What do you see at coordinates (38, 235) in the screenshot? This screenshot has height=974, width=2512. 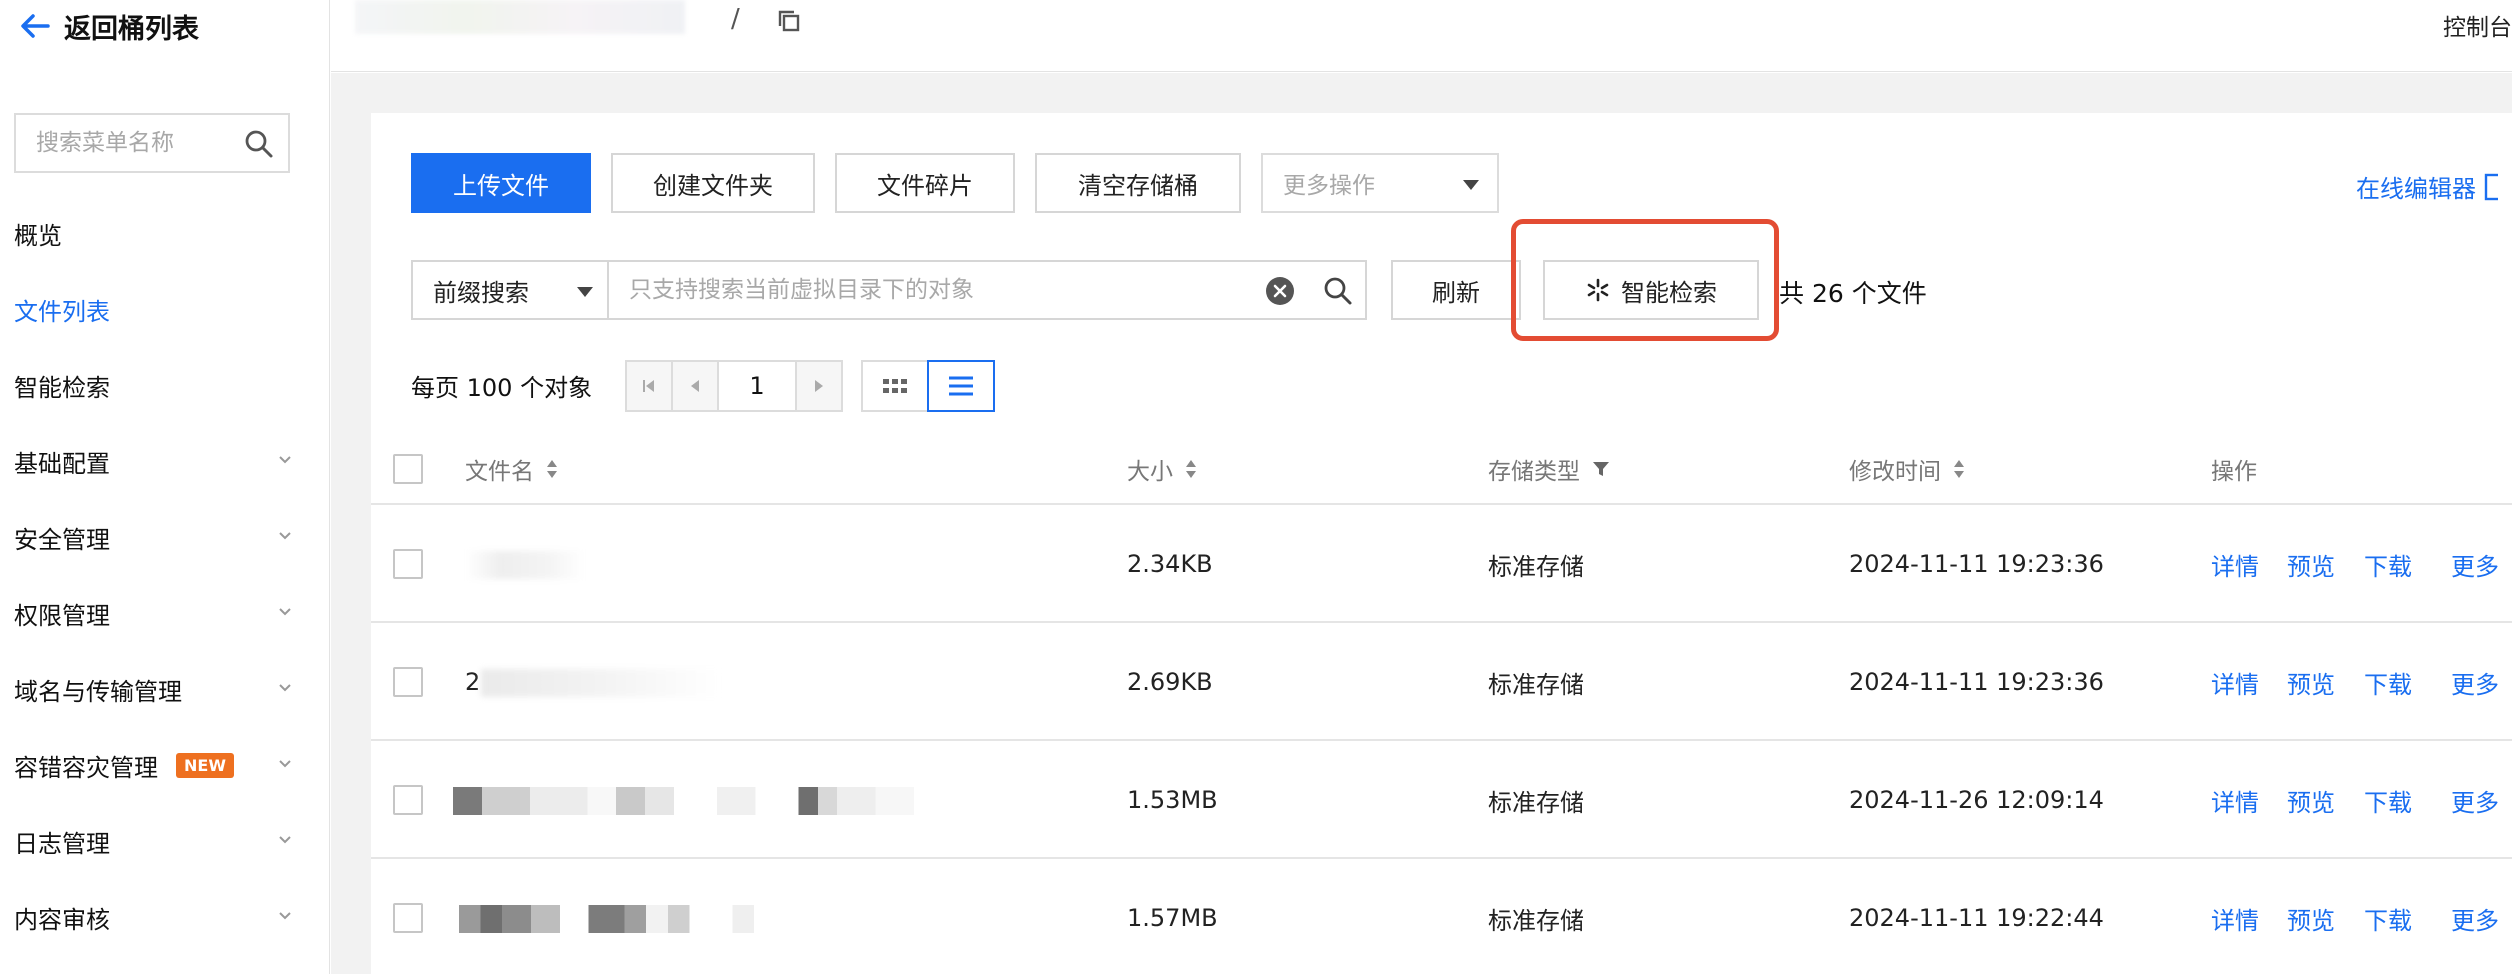 I see `sidebar-item-label: 概览` at bounding box center [38, 235].